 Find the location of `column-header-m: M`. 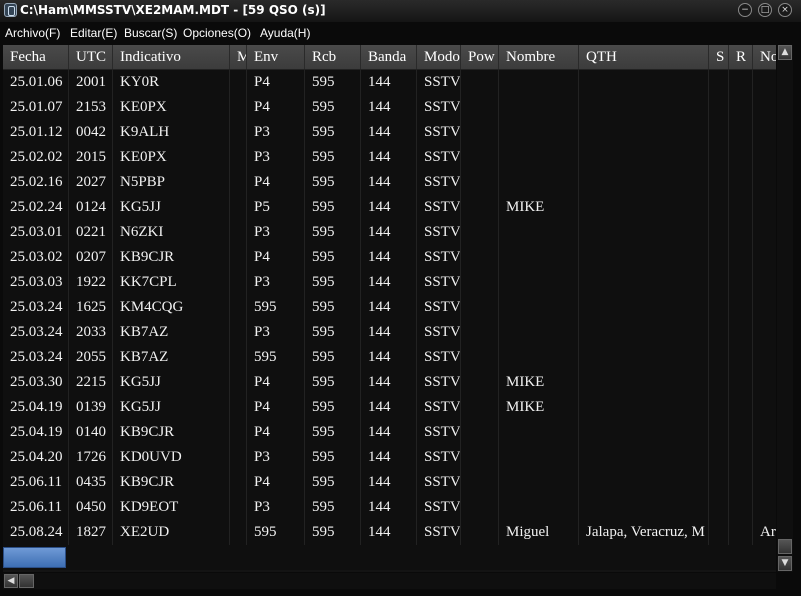

column-header-m: M is located at coordinates (238, 57).